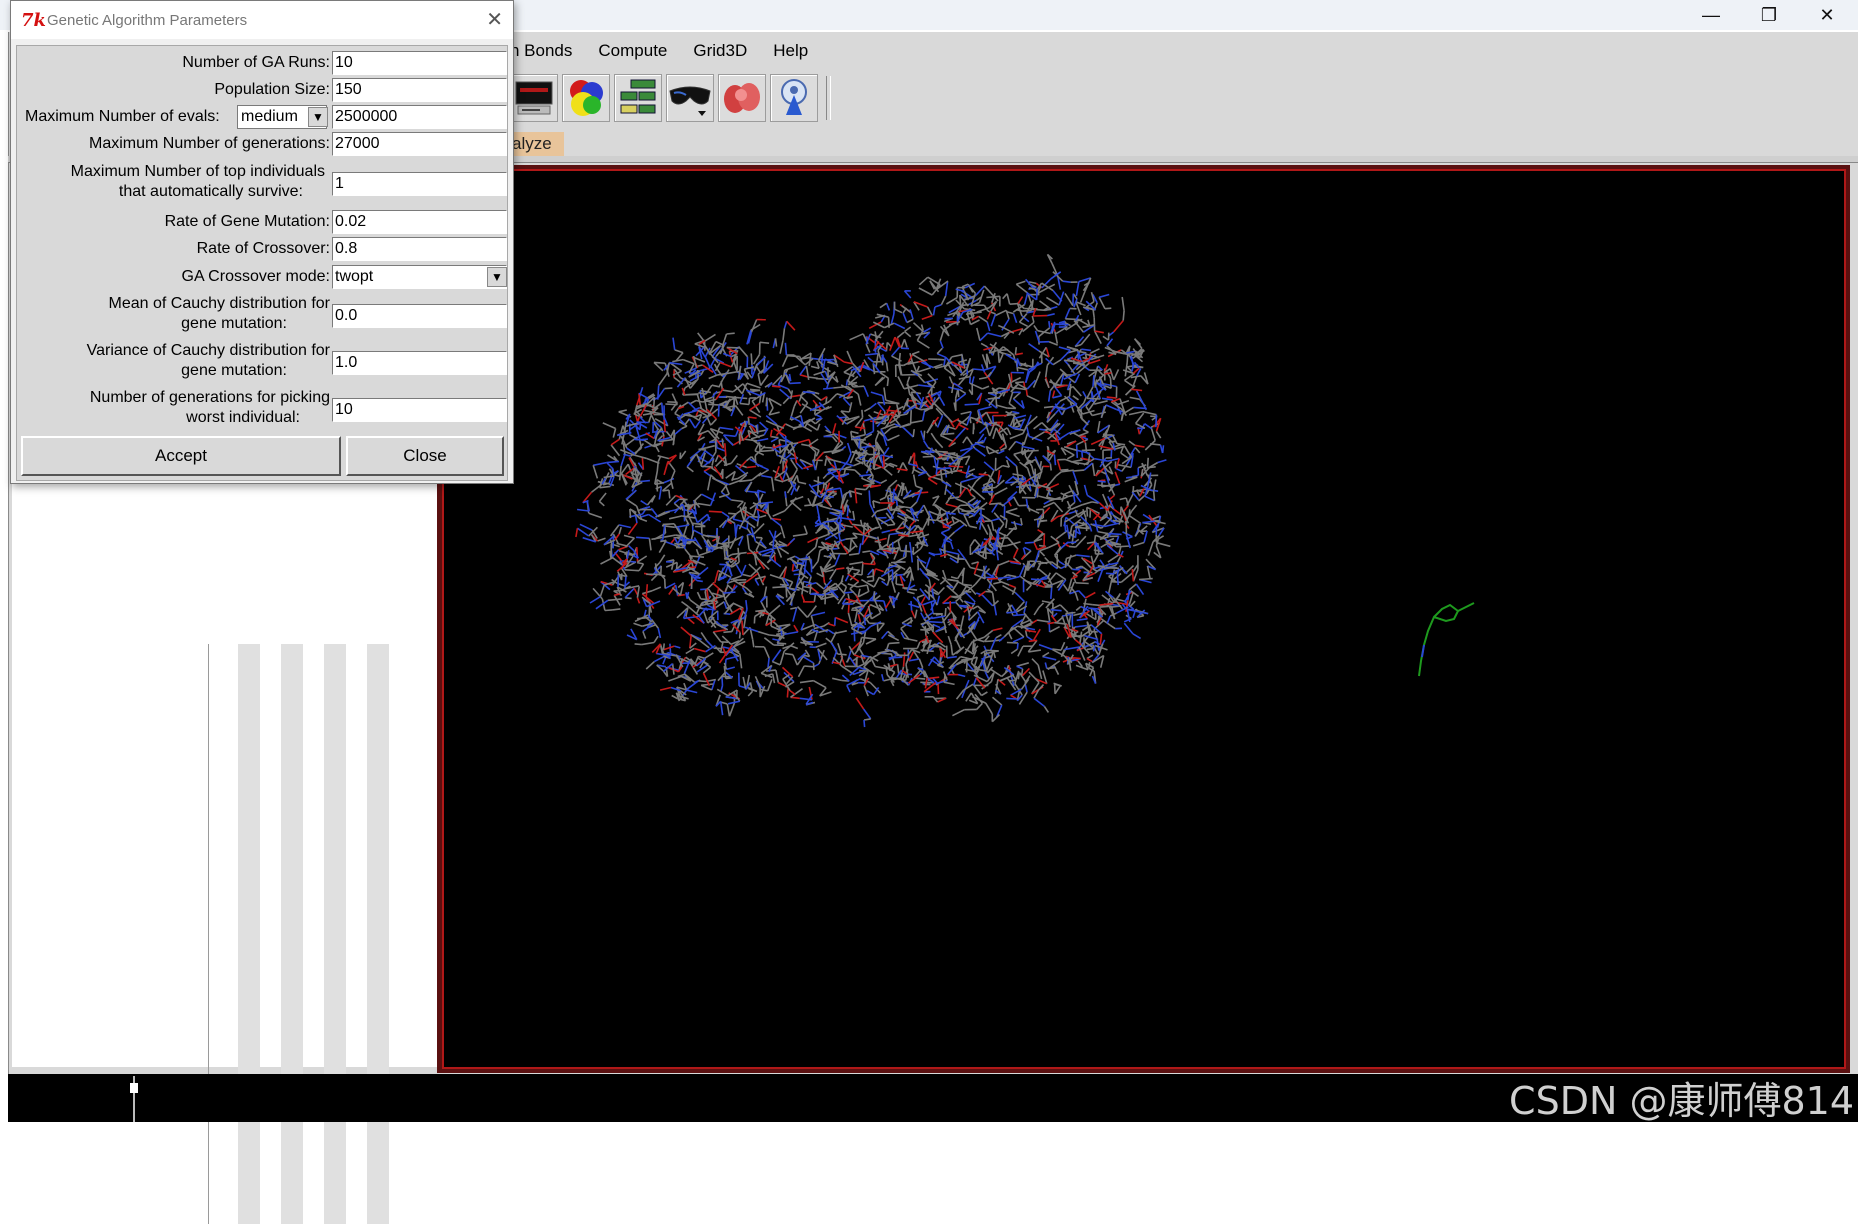  Describe the element at coordinates (794, 98) in the screenshot. I see `toolbar-button-pmv` at that location.